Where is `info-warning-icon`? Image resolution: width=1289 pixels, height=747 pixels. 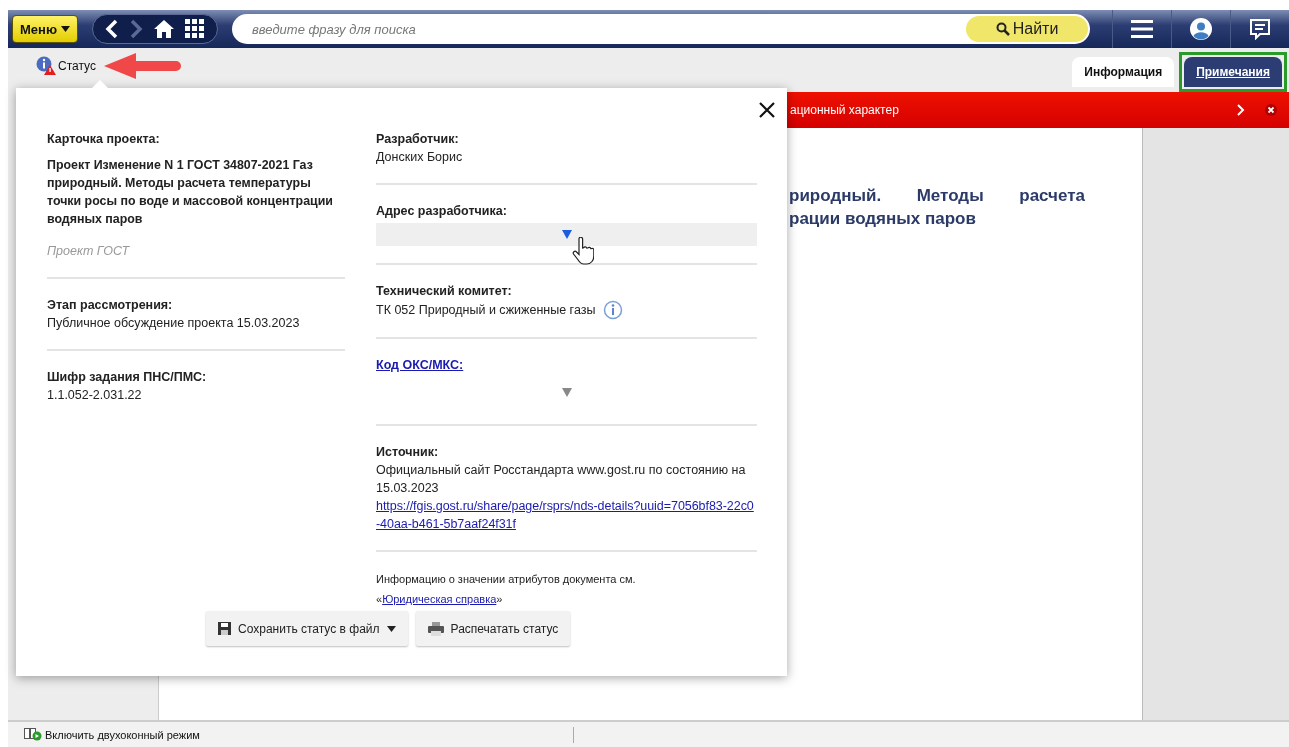 info-warning-icon is located at coordinates (46, 66).